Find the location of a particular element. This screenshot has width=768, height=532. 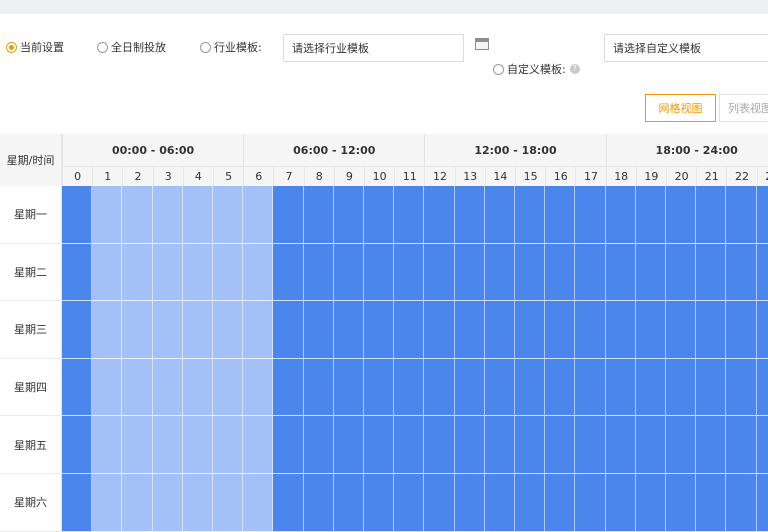

help-icon: ? is located at coordinates (574, 69).